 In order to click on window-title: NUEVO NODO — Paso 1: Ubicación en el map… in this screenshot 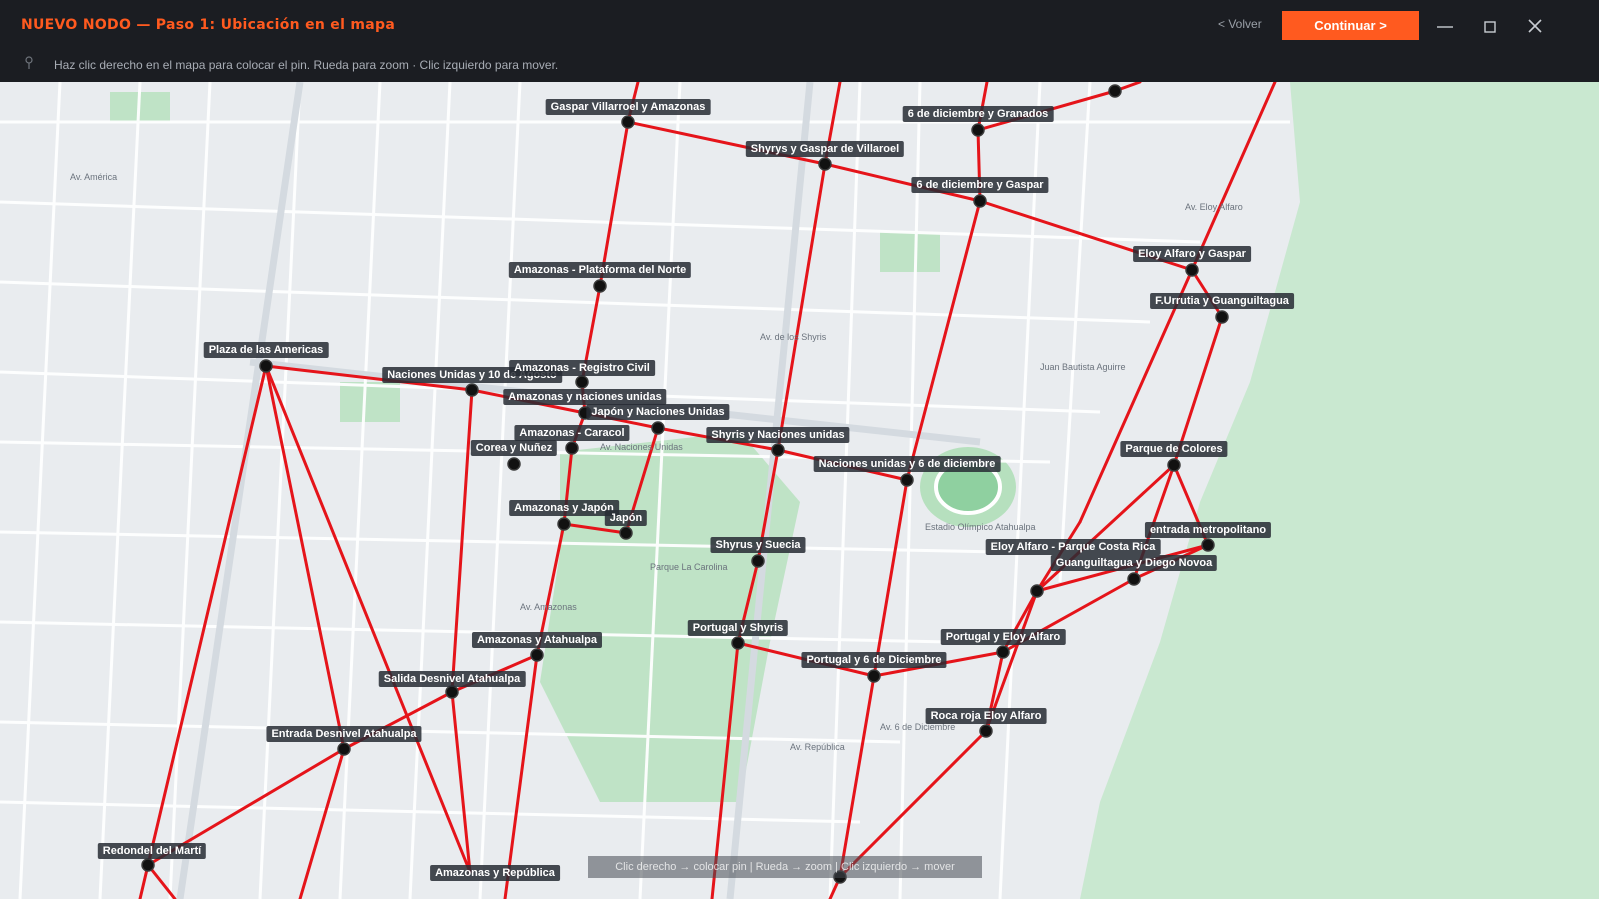, I will do `click(208, 25)`.